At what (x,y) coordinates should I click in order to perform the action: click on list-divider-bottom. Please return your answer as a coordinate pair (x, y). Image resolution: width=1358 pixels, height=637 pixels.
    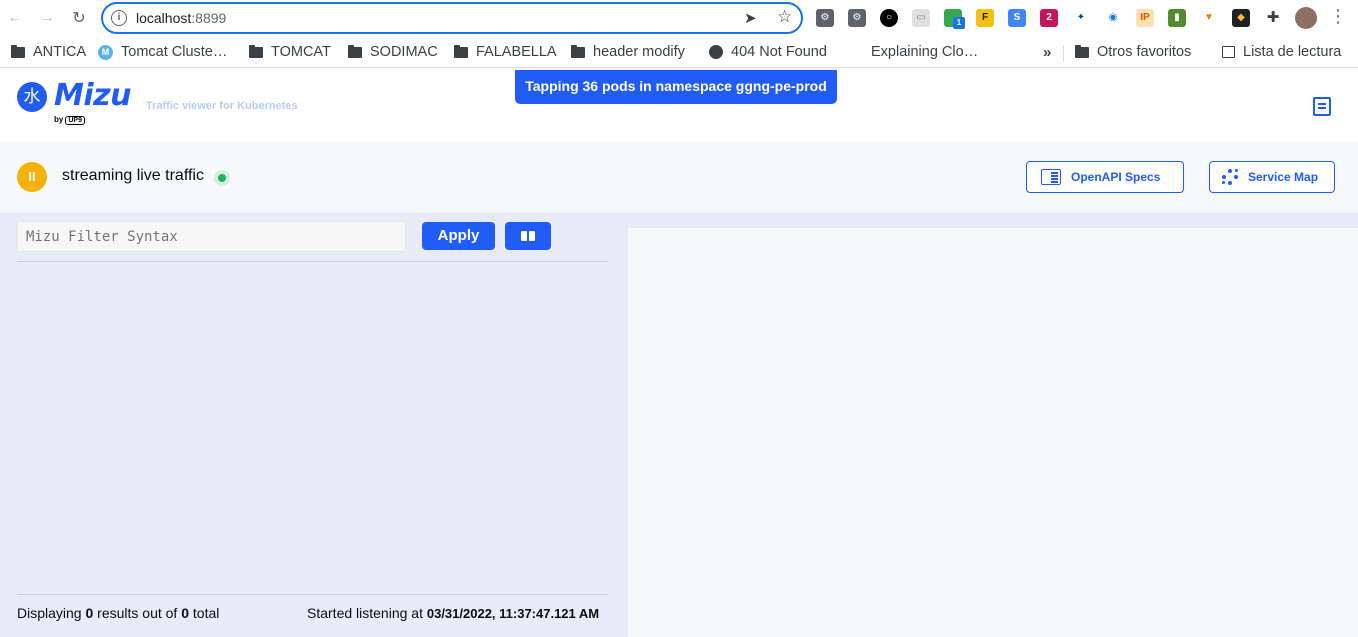
    Looking at the image, I should click on (312, 594).